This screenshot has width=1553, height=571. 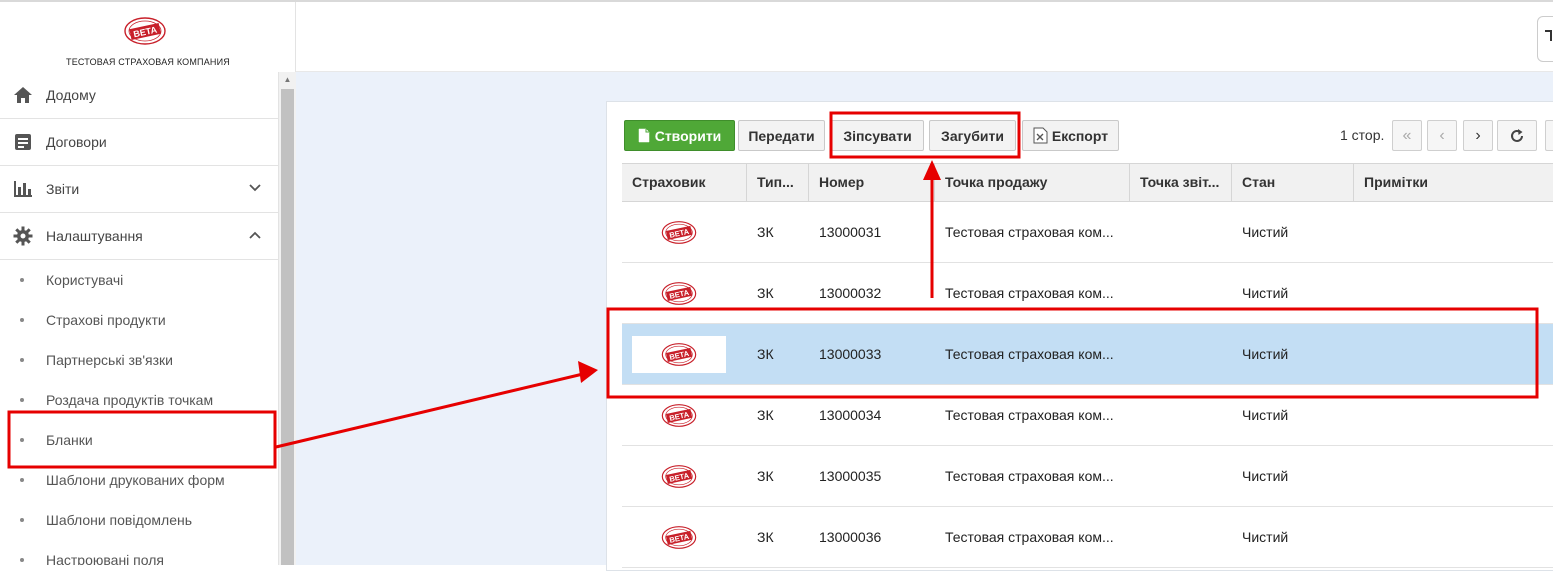 What do you see at coordinates (781, 135) in the screenshot?
I see `transfer-button: Передати` at bounding box center [781, 135].